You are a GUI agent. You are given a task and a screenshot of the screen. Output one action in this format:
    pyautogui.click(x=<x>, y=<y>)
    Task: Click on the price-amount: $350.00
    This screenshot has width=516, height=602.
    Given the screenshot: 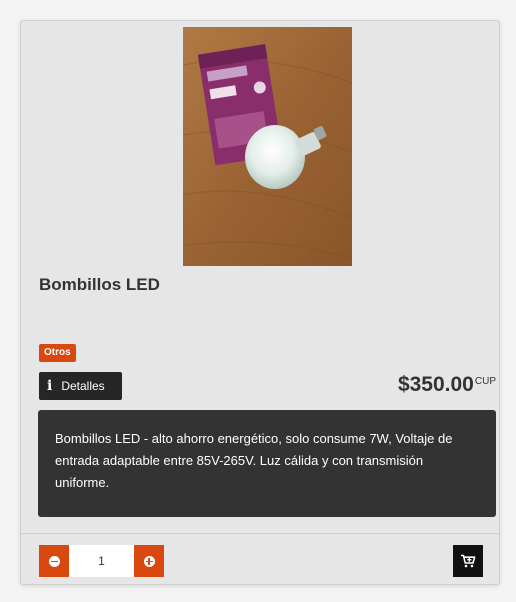 What is the action you would take?
    pyautogui.click(x=435, y=384)
    